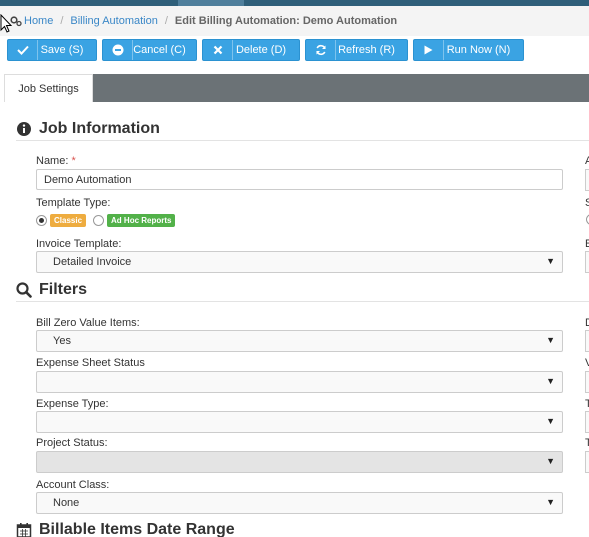  I want to click on breadcrumb-current: Edit Billing Automation: Demo Automation, so click(286, 21).